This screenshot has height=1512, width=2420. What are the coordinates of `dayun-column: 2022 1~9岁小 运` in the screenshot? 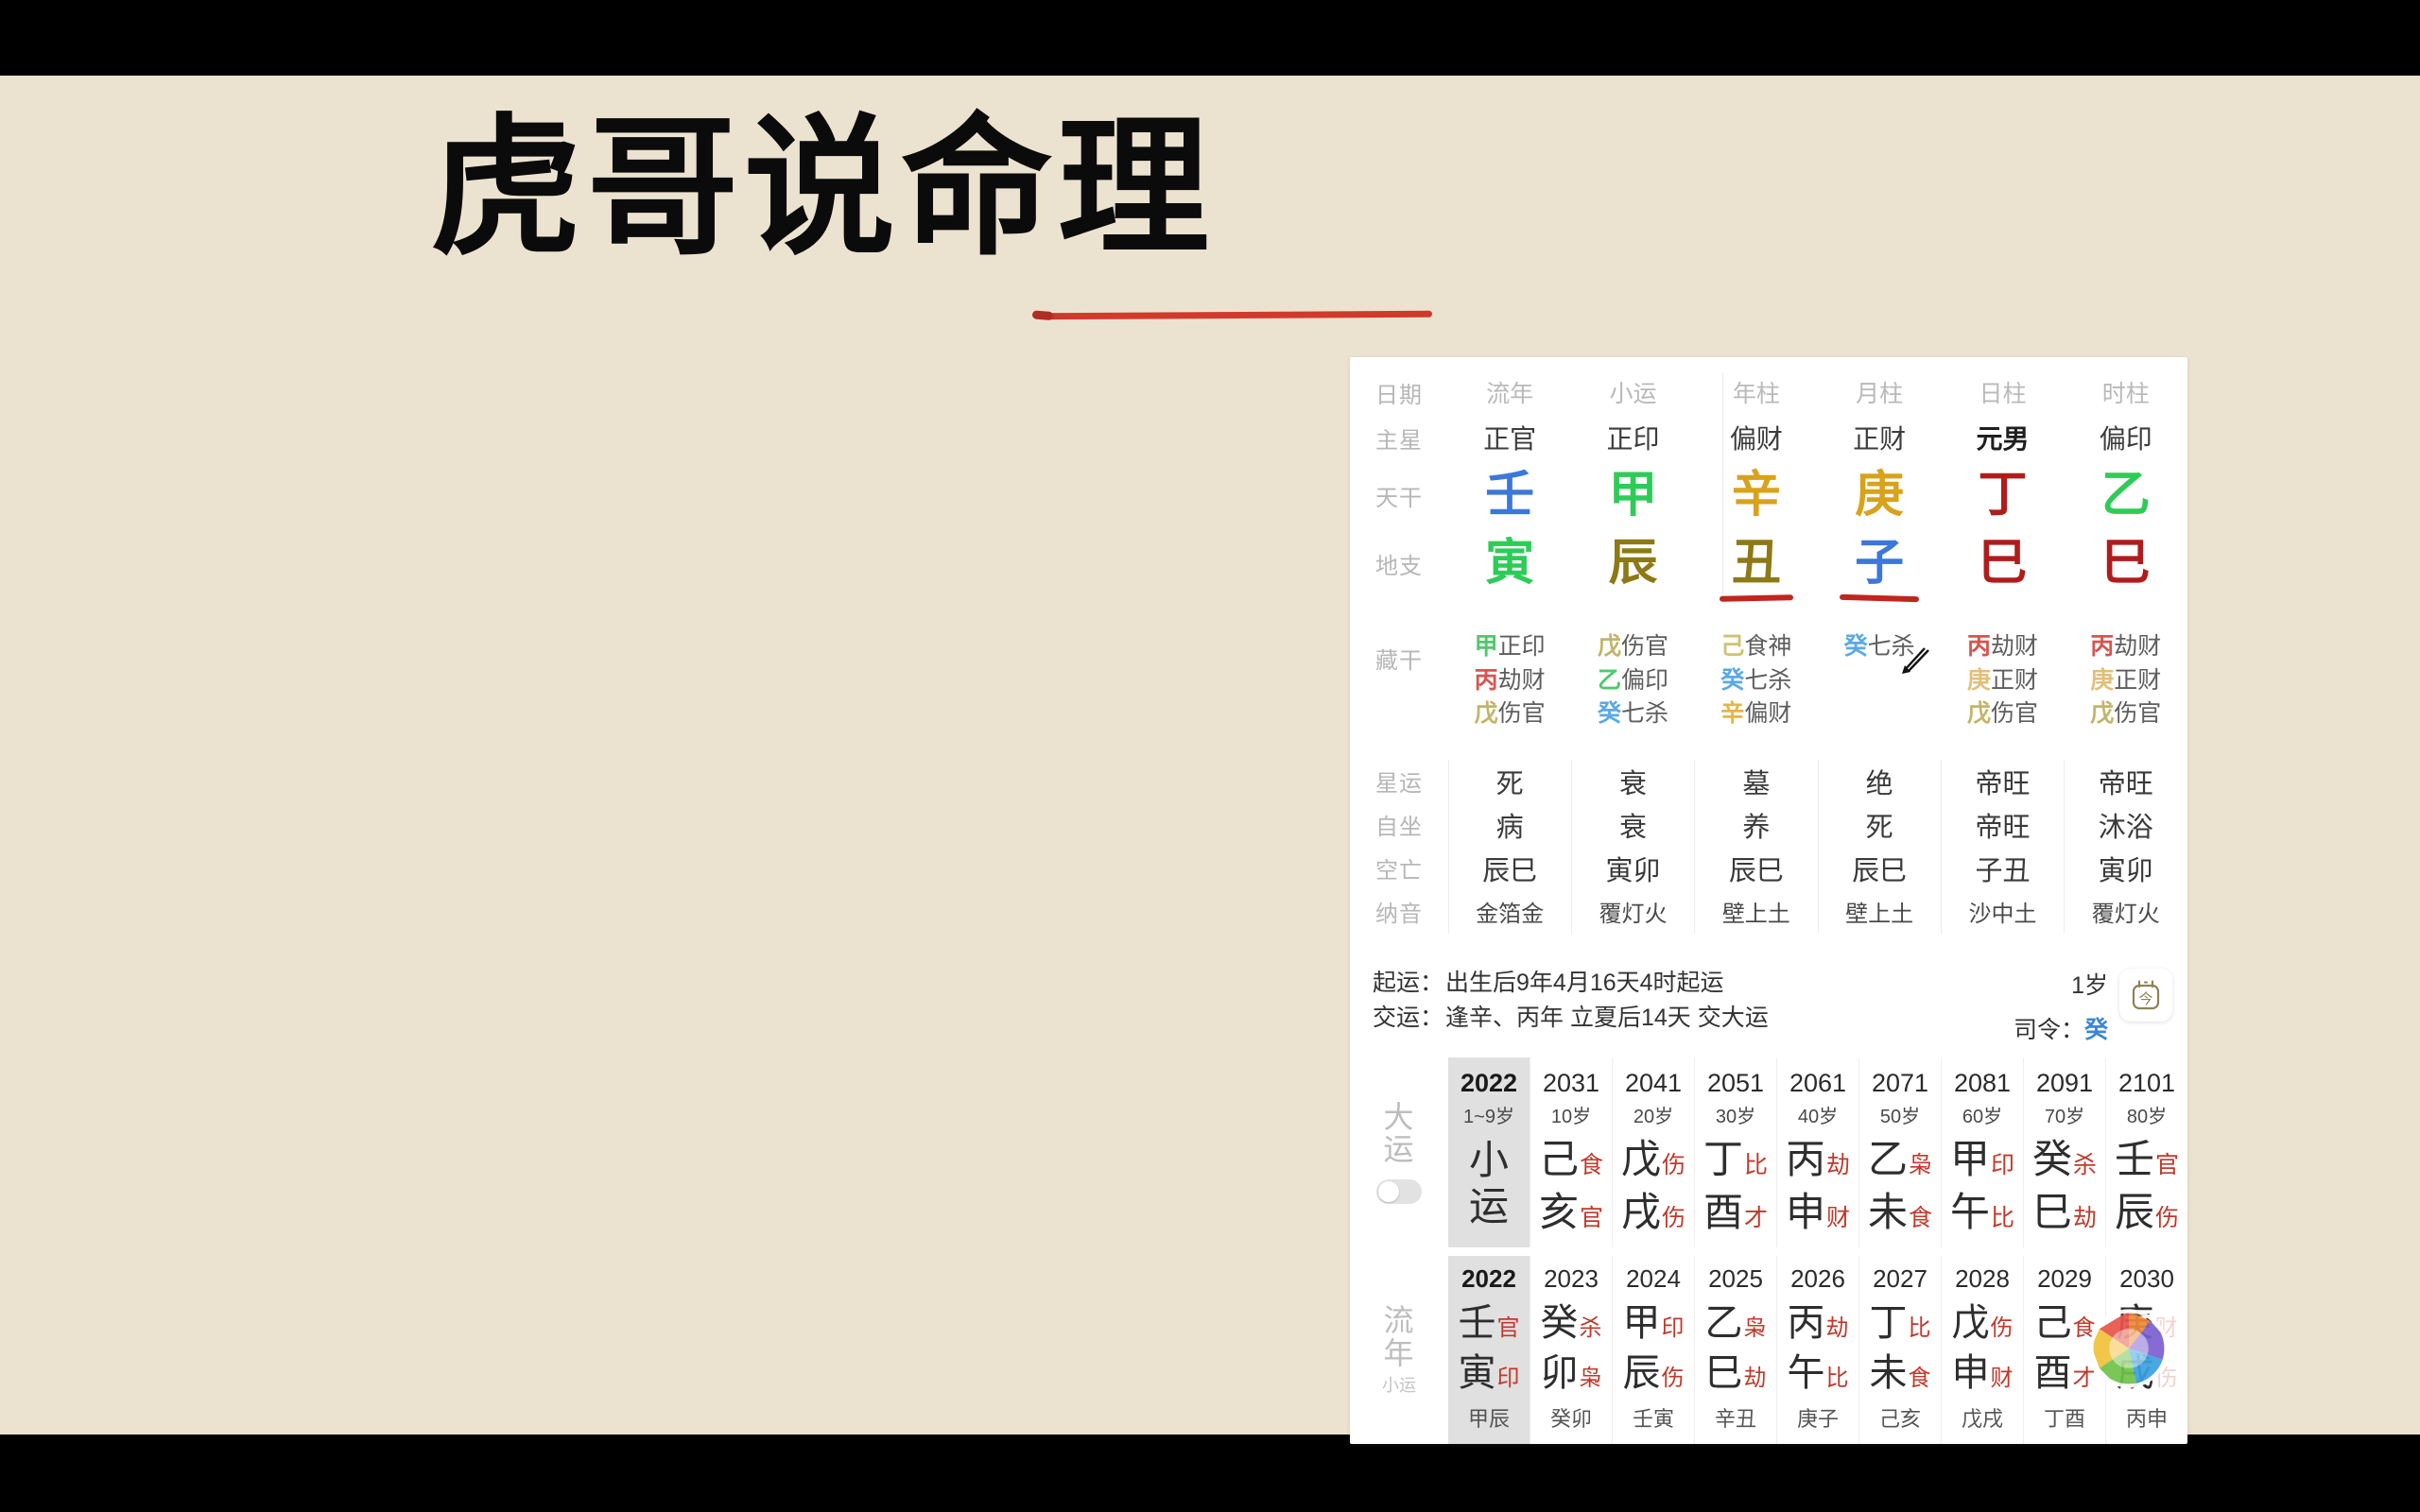 It's located at (1489, 1152).